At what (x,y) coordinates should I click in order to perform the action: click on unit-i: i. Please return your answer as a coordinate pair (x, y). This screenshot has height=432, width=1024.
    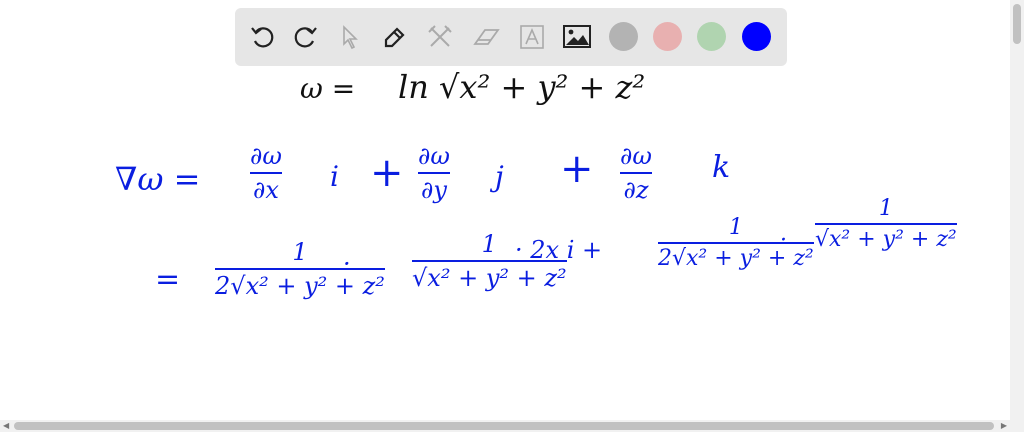
    Looking at the image, I should click on (334, 176).